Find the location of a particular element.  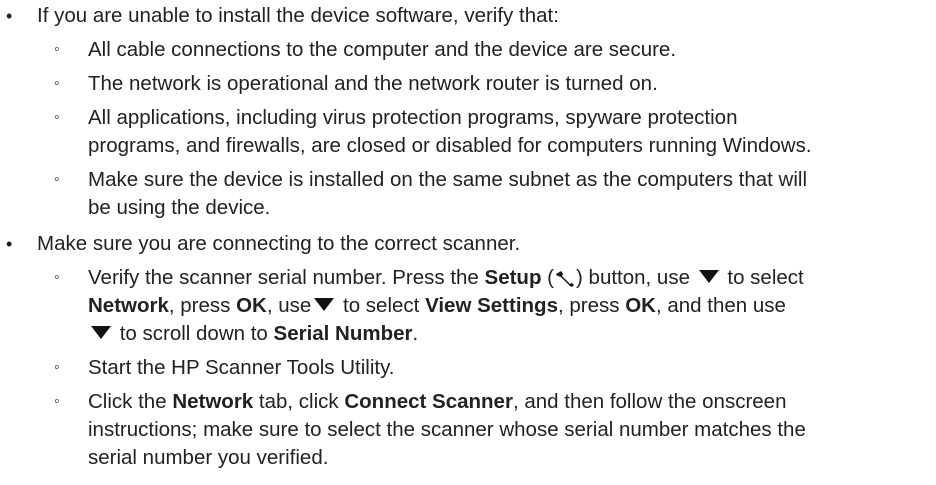

text-run: . is located at coordinates (415, 333).